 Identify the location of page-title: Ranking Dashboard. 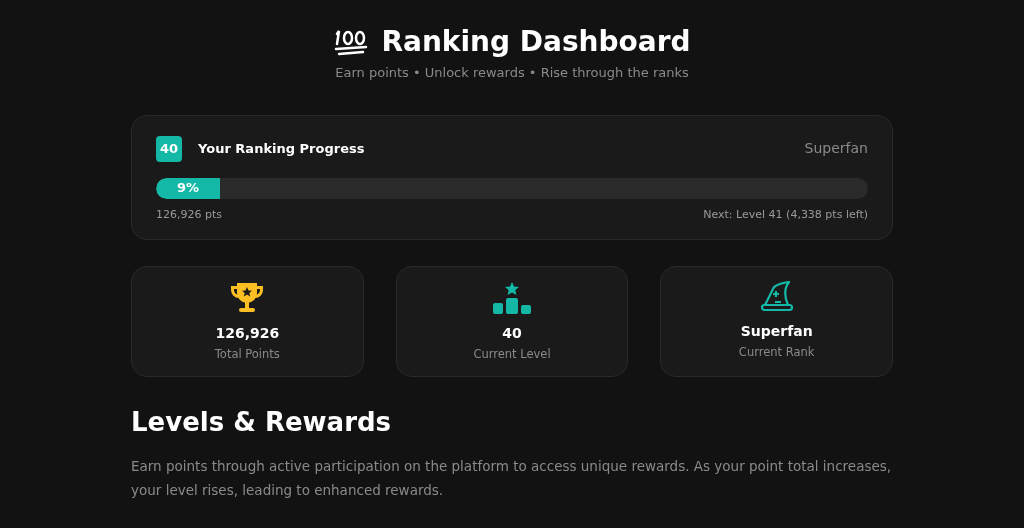
(536, 41).